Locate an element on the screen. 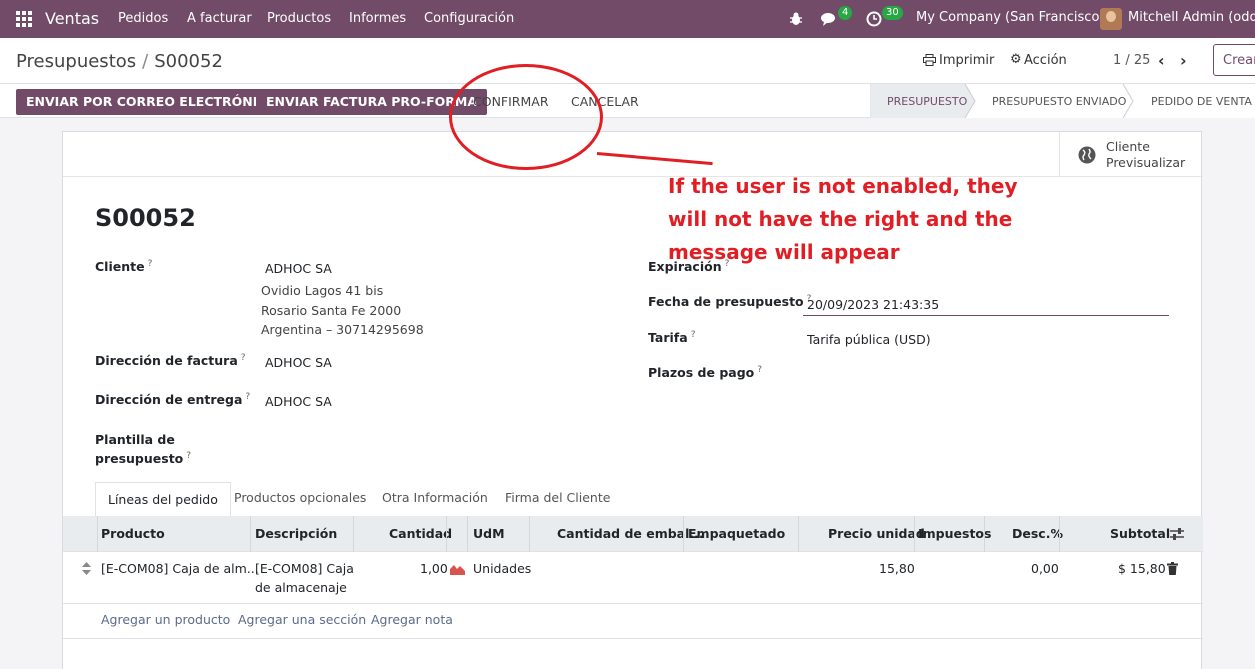  customer-preview-button: Cliente Previsualizar is located at coordinates (1130, 154).